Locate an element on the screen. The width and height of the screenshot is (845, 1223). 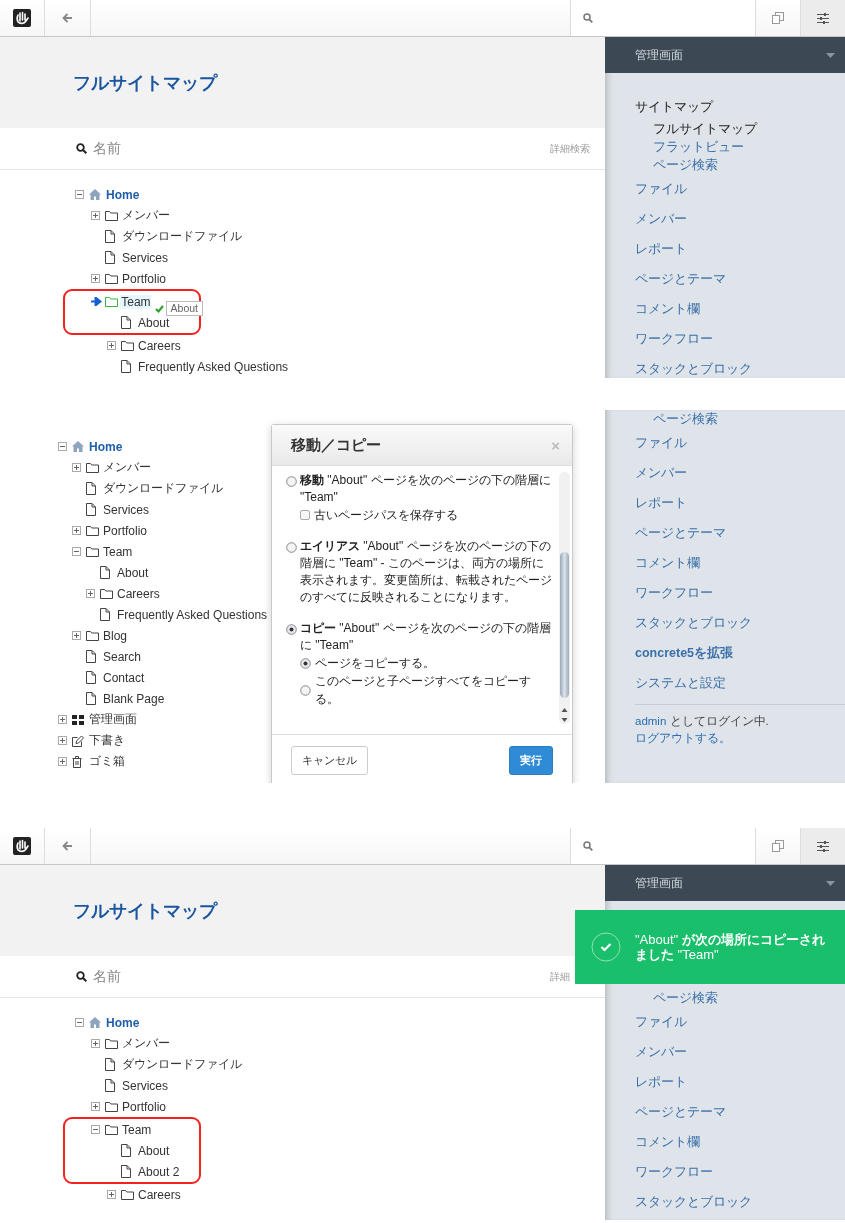
checkbox is located at coordinates (305, 515).